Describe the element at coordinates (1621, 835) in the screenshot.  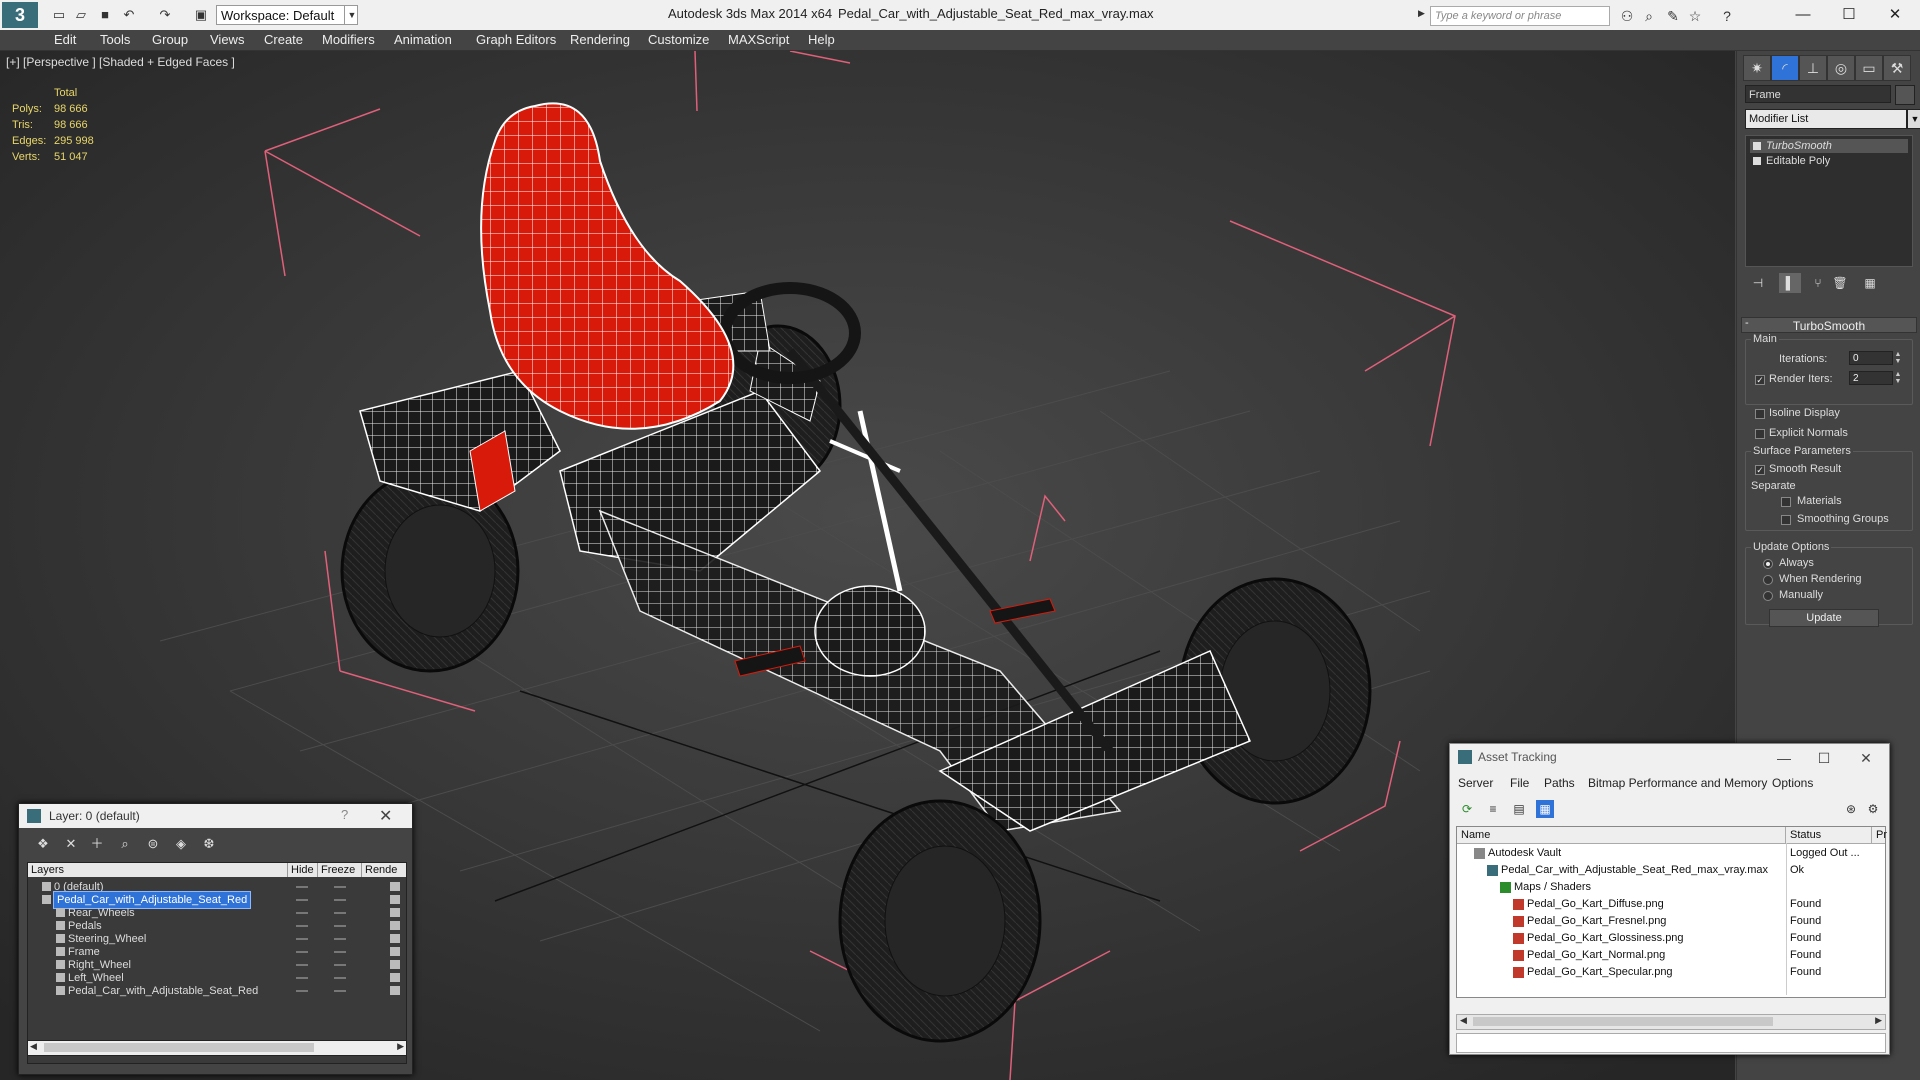
I see `column-name: Name` at that location.